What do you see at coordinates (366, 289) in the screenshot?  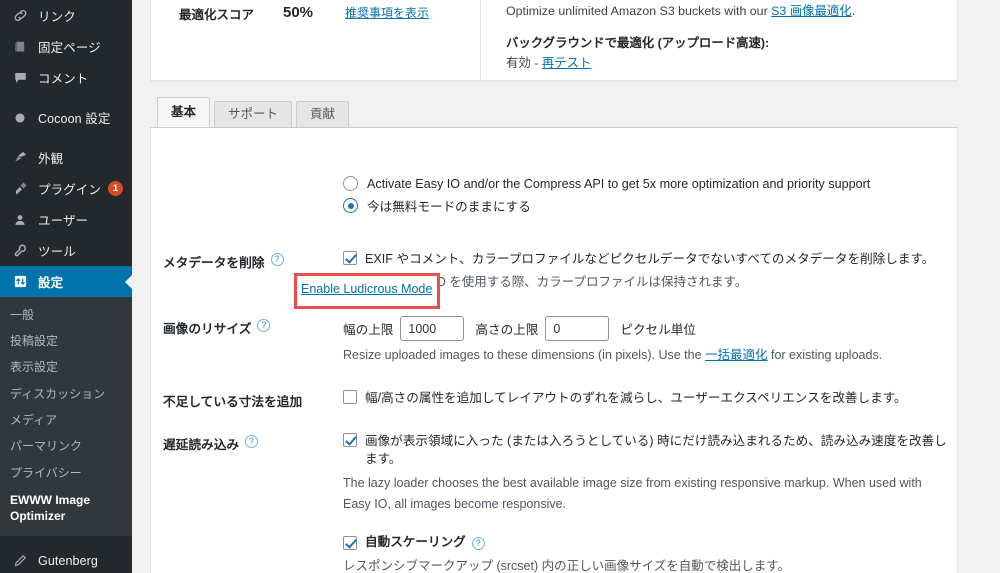 I see `enable-ludicrous-mode-link: Enable Ludicrous Mode` at bounding box center [366, 289].